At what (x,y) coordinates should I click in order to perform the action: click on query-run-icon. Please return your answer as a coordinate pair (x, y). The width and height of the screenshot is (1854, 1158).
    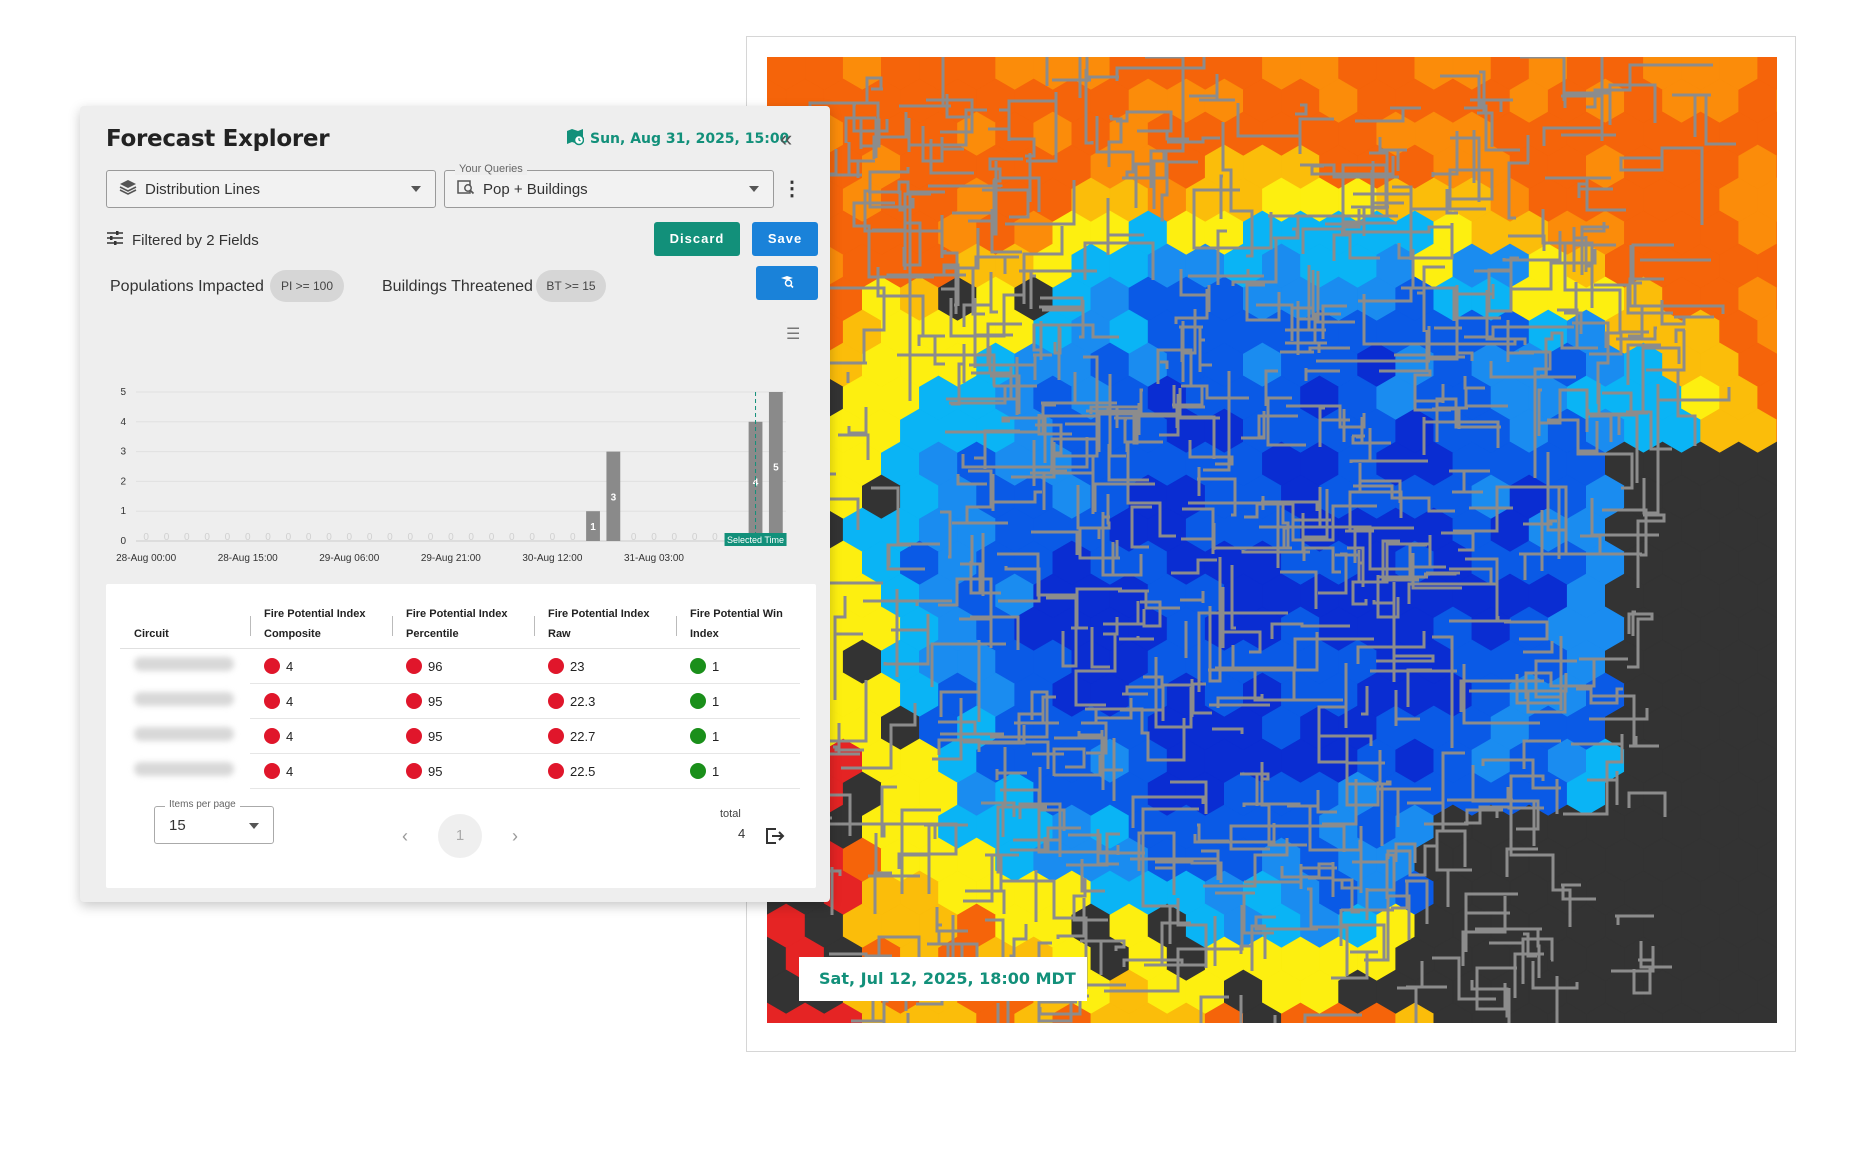
    Looking at the image, I should click on (787, 282).